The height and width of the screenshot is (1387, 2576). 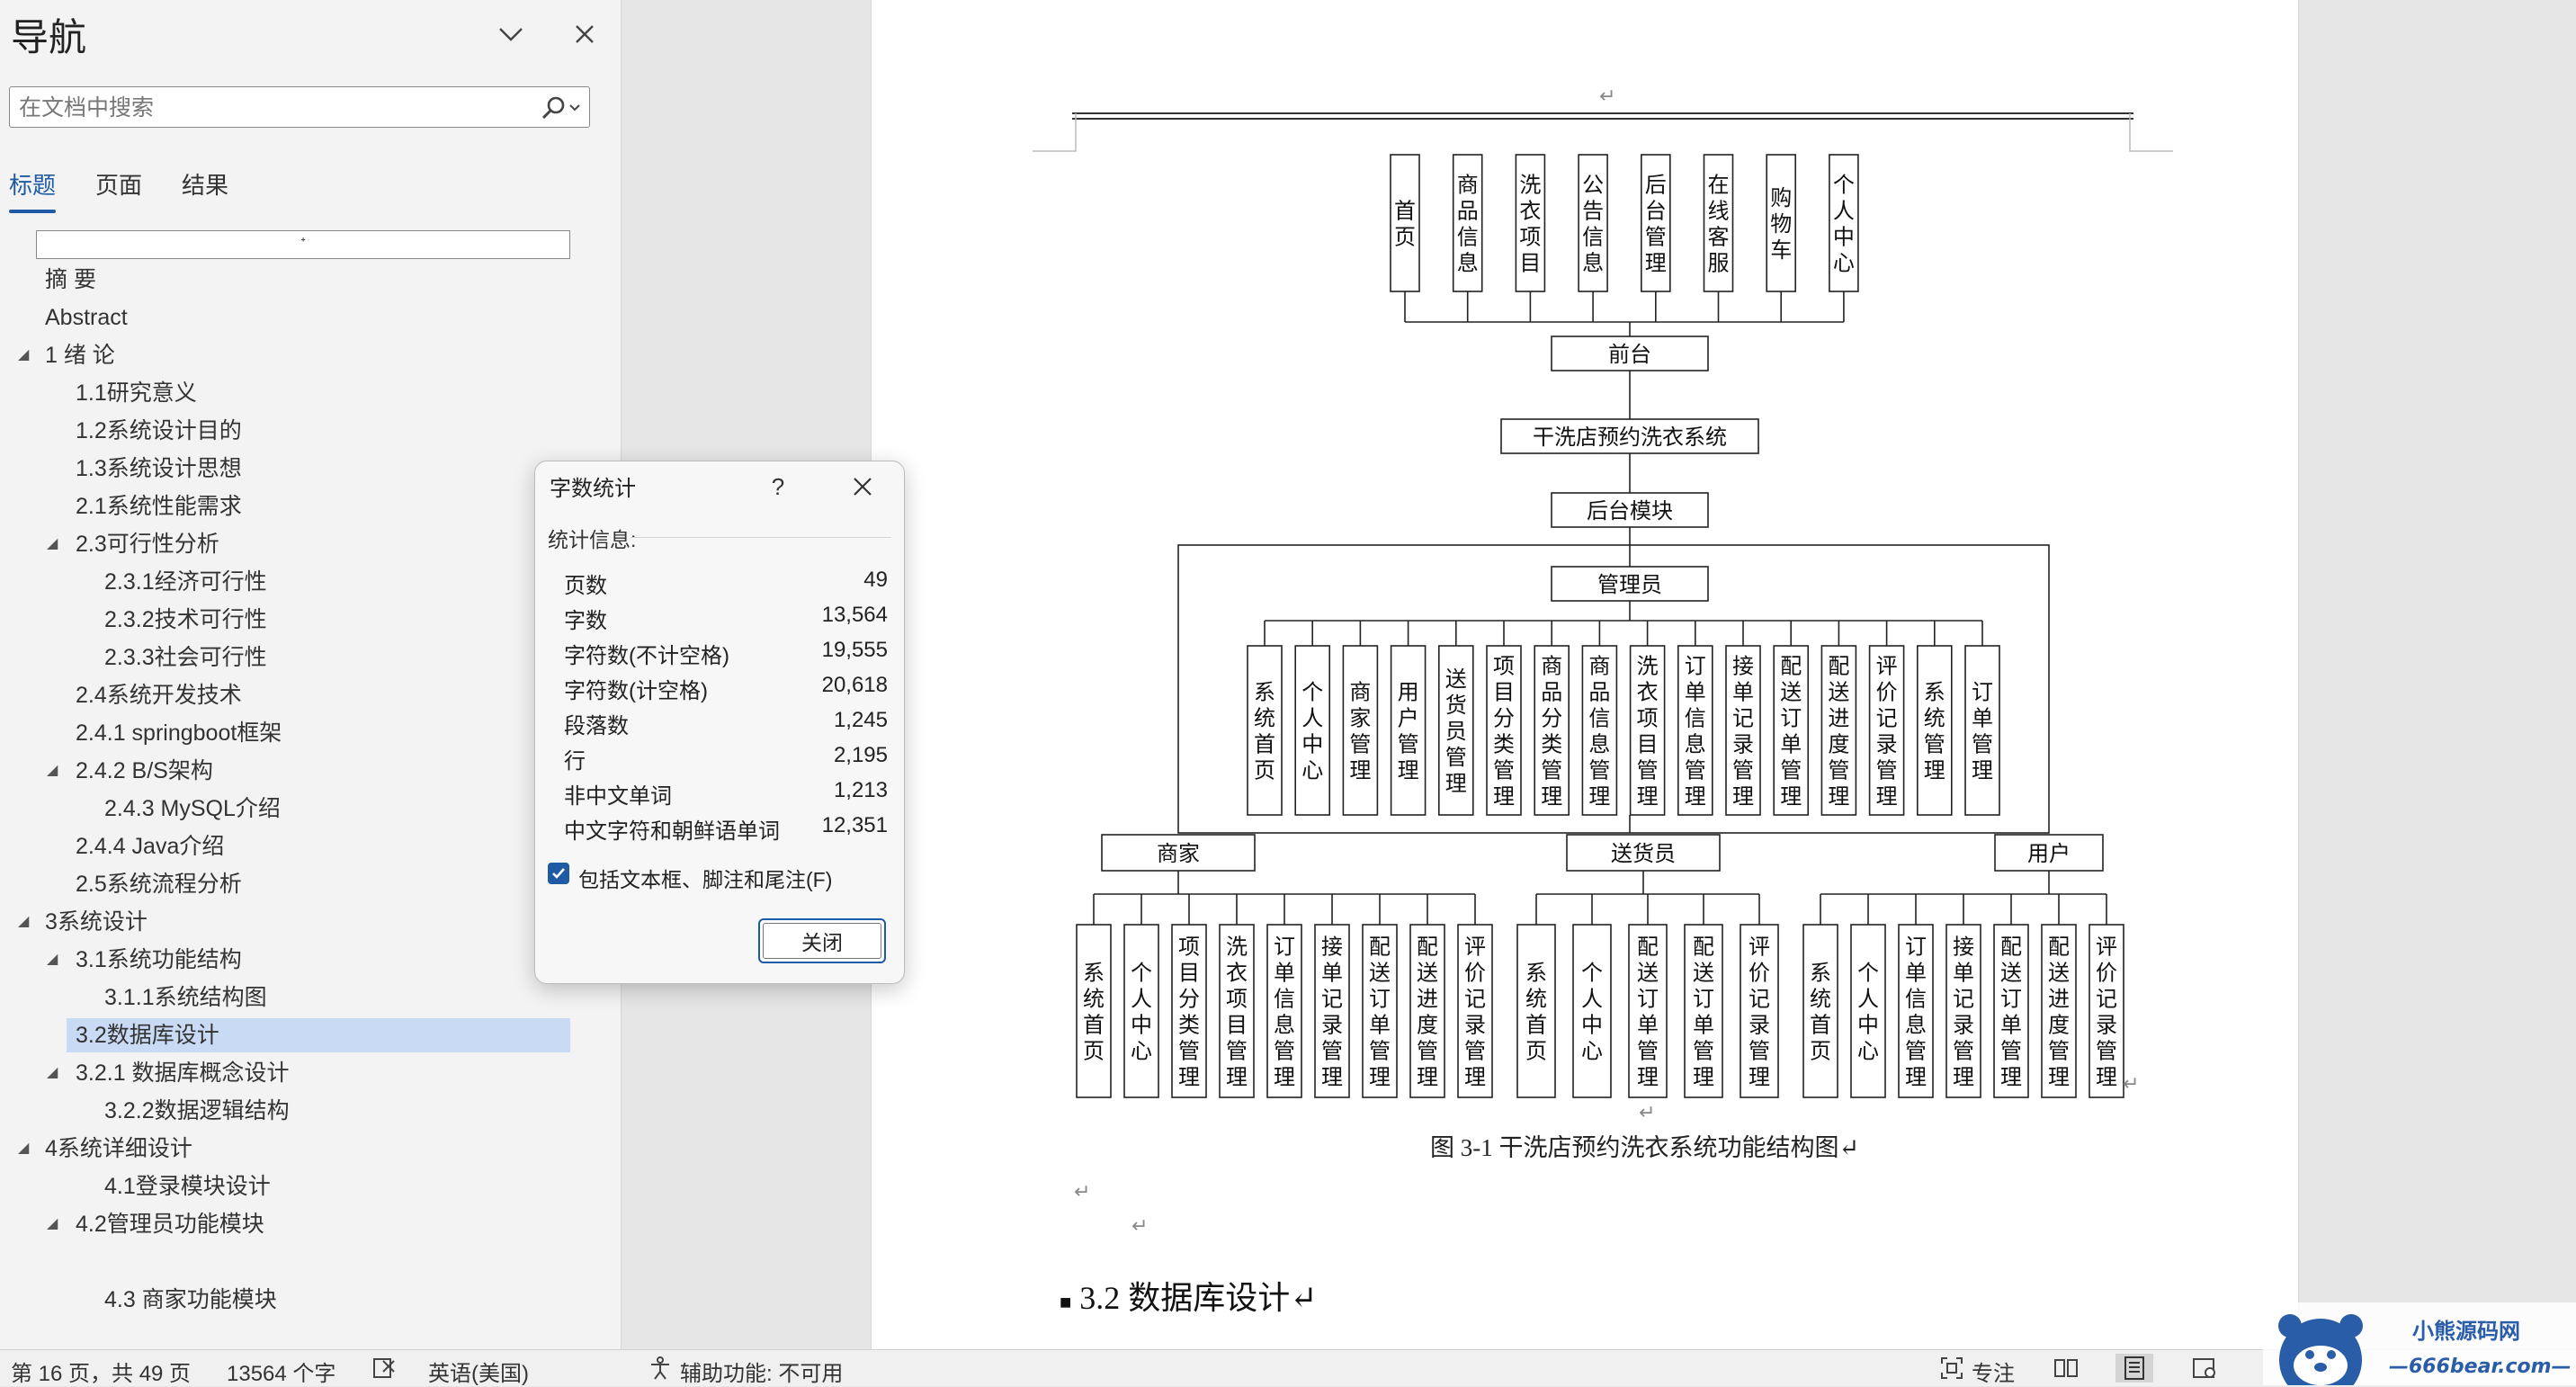 I want to click on read-mode-button, so click(x=2066, y=1368).